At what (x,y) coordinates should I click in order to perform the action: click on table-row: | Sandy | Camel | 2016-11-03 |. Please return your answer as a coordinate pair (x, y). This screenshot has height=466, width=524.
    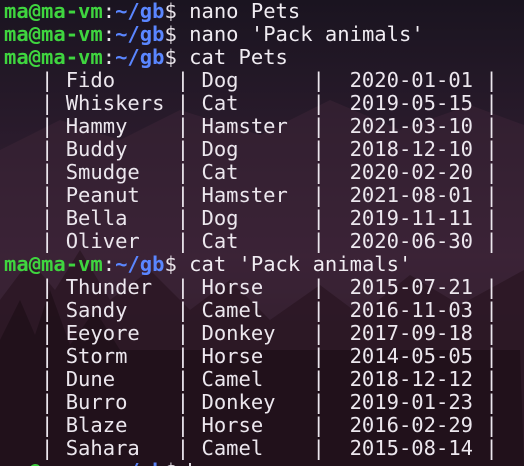
    Looking at the image, I should click on (251, 310).